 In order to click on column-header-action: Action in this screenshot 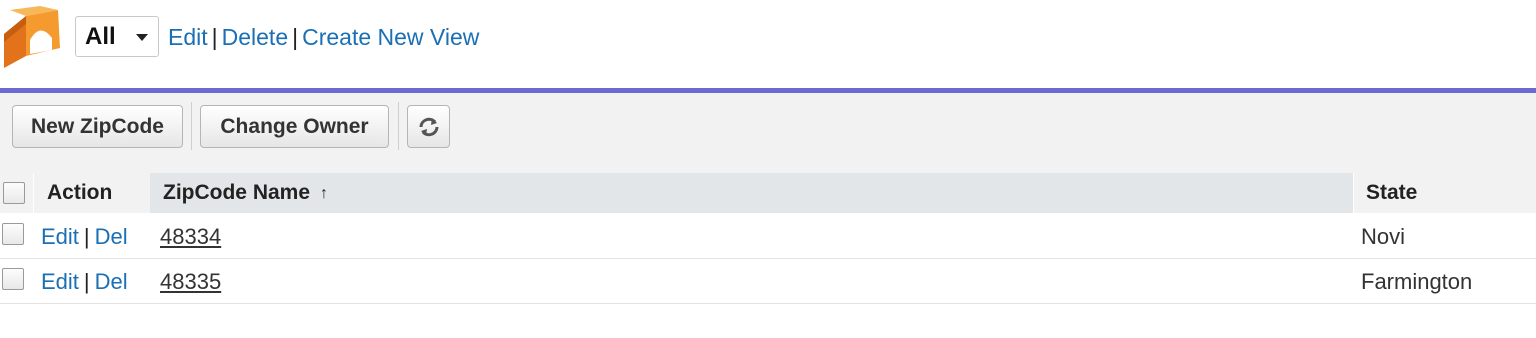, I will do `click(80, 192)`.